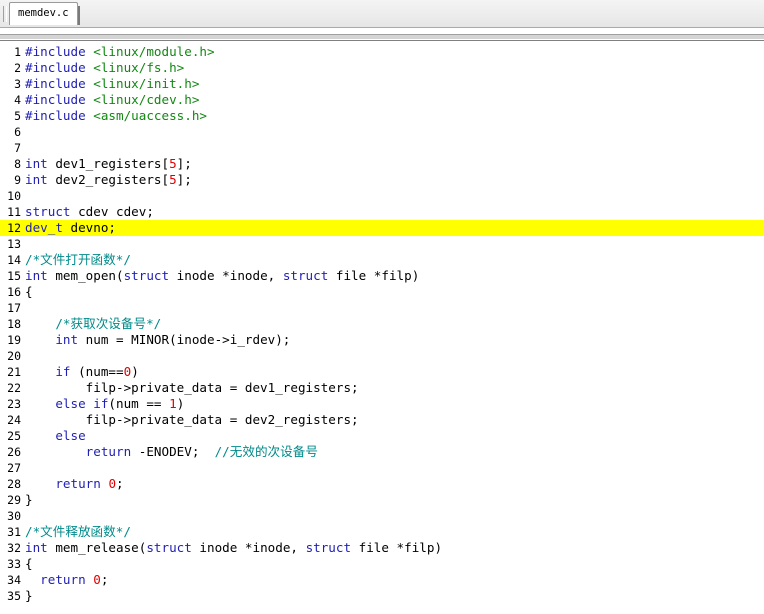 The image size is (764, 614). I want to click on code-token: 文件释放函数, so click(78, 531).